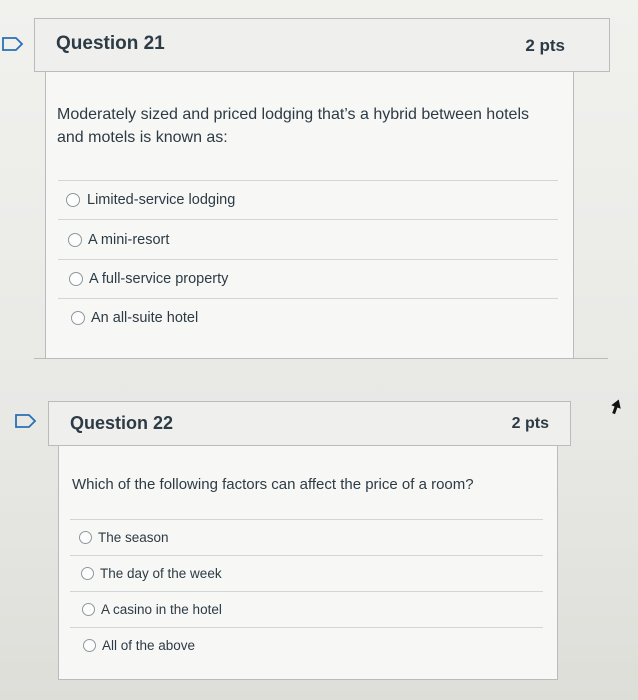  What do you see at coordinates (110, 43) in the screenshot?
I see `question-title: Question 21` at bounding box center [110, 43].